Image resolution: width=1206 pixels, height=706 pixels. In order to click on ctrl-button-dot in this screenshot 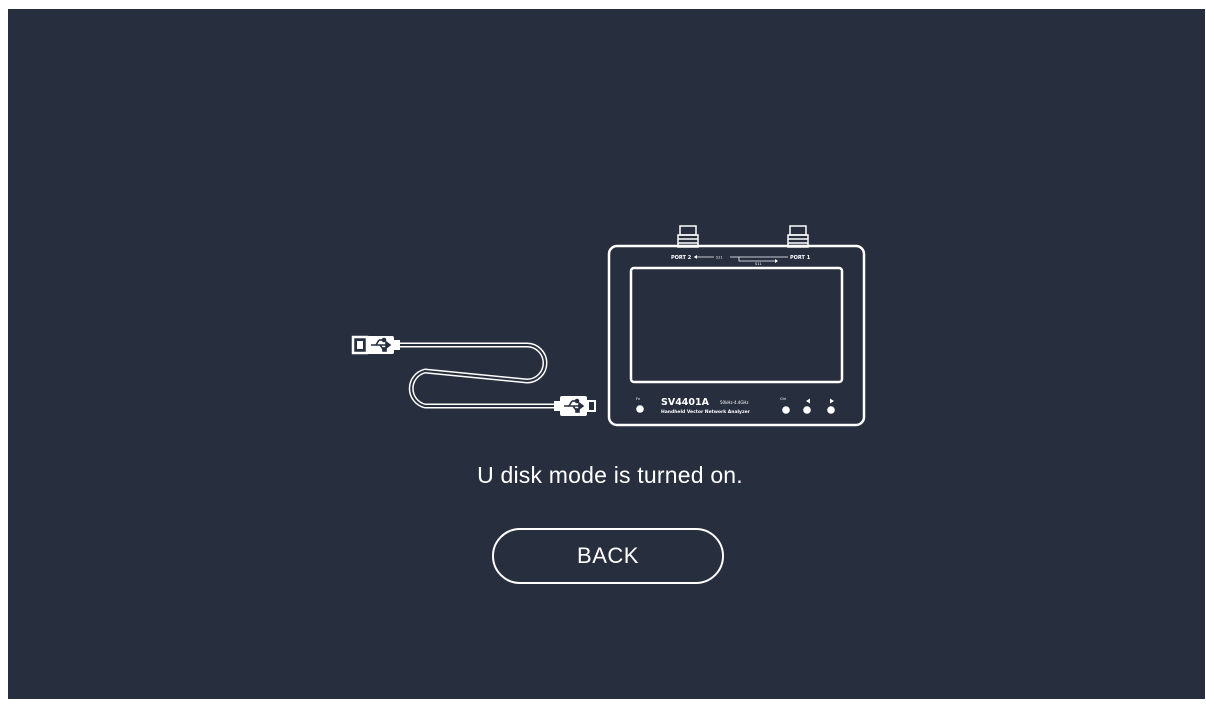, I will do `click(786, 410)`.